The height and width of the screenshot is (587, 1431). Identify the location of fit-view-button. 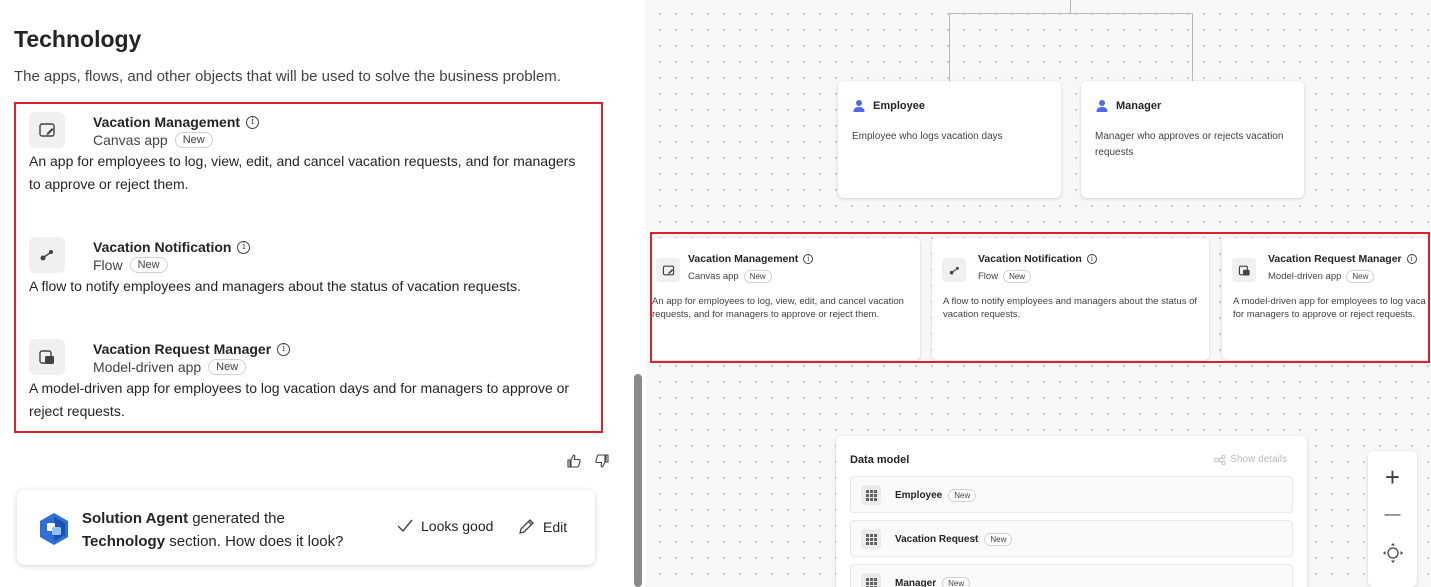
(1392, 553).